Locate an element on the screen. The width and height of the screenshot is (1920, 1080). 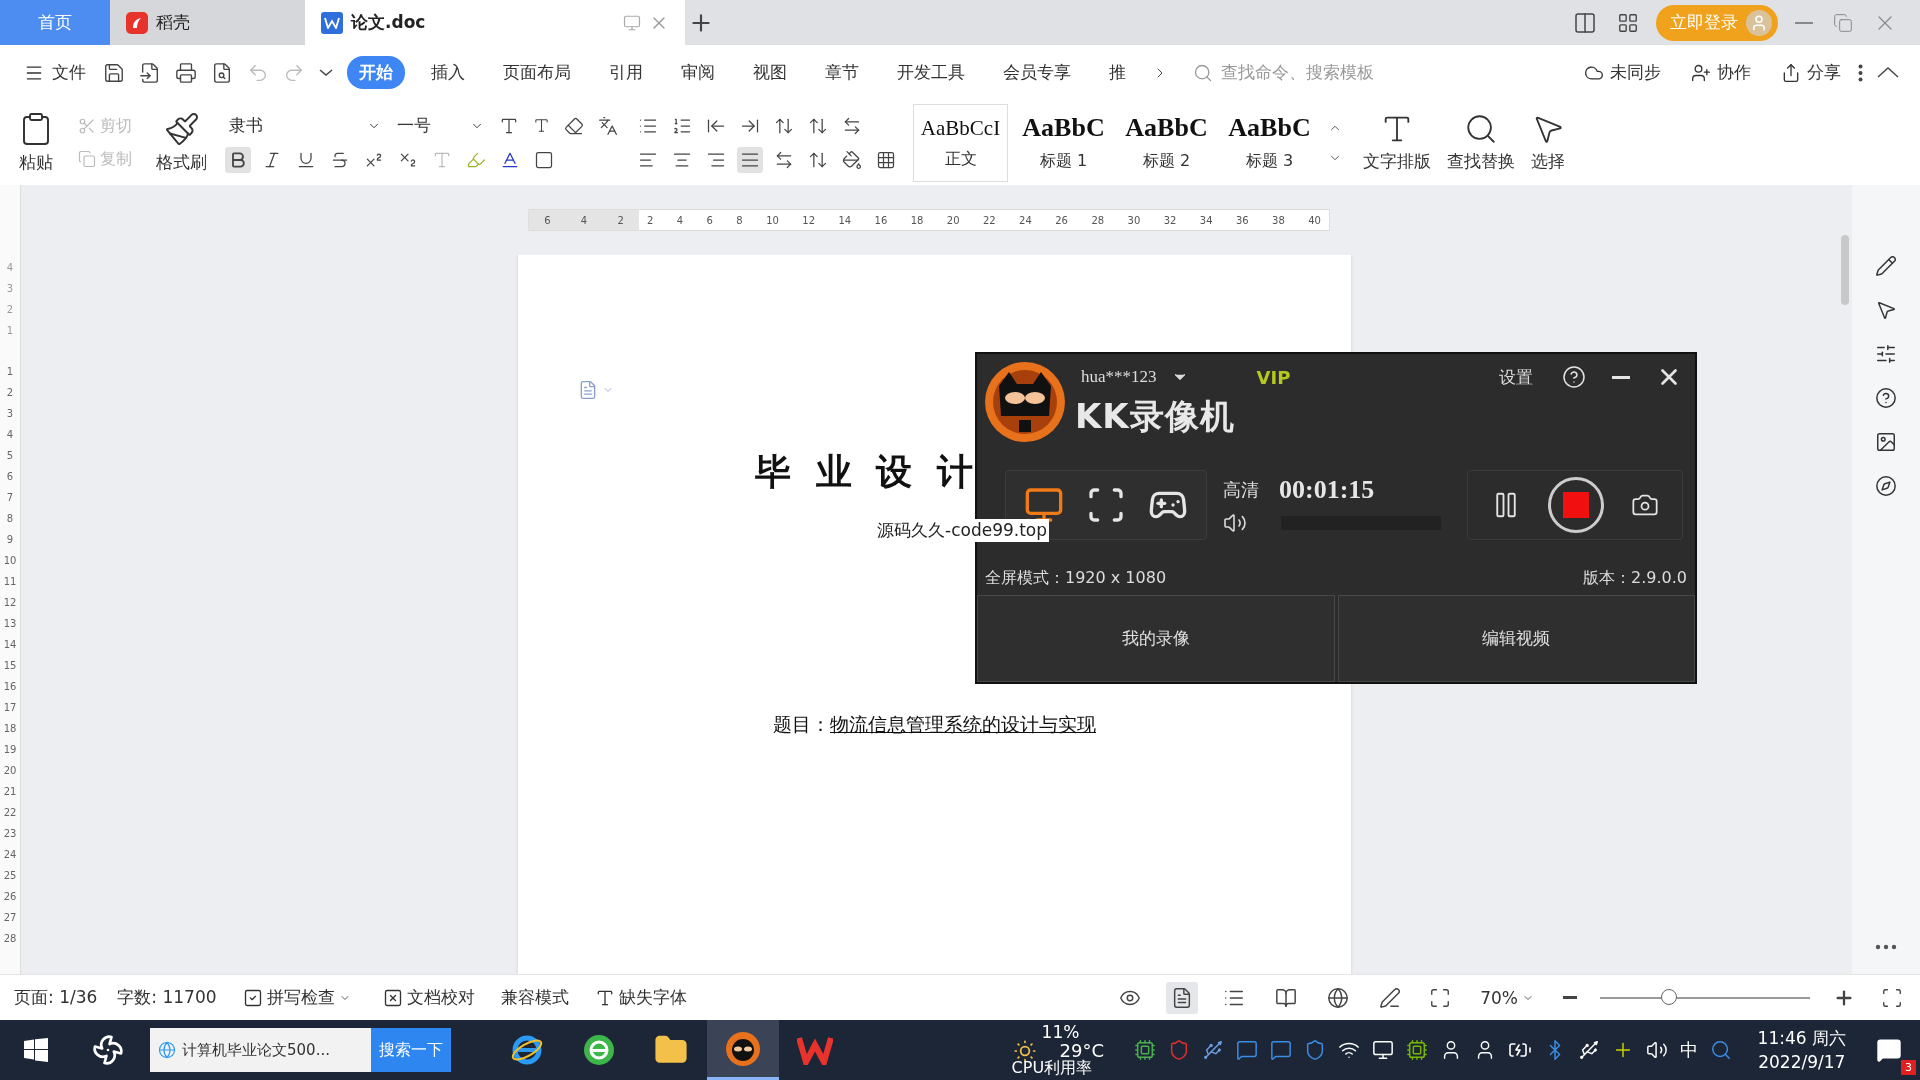
ribbon-tab: 会员专享 is located at coordinates (1037, 72).